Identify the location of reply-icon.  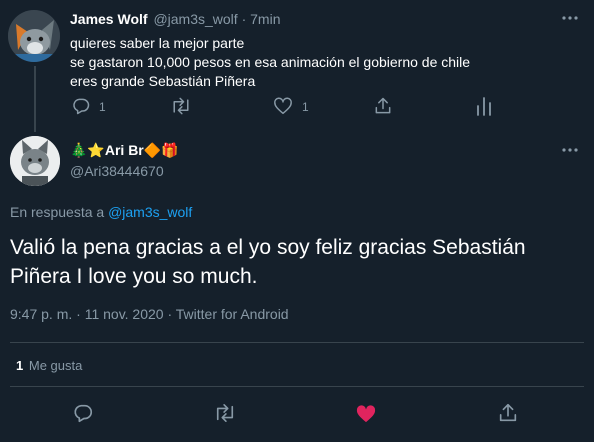
(83, 413).